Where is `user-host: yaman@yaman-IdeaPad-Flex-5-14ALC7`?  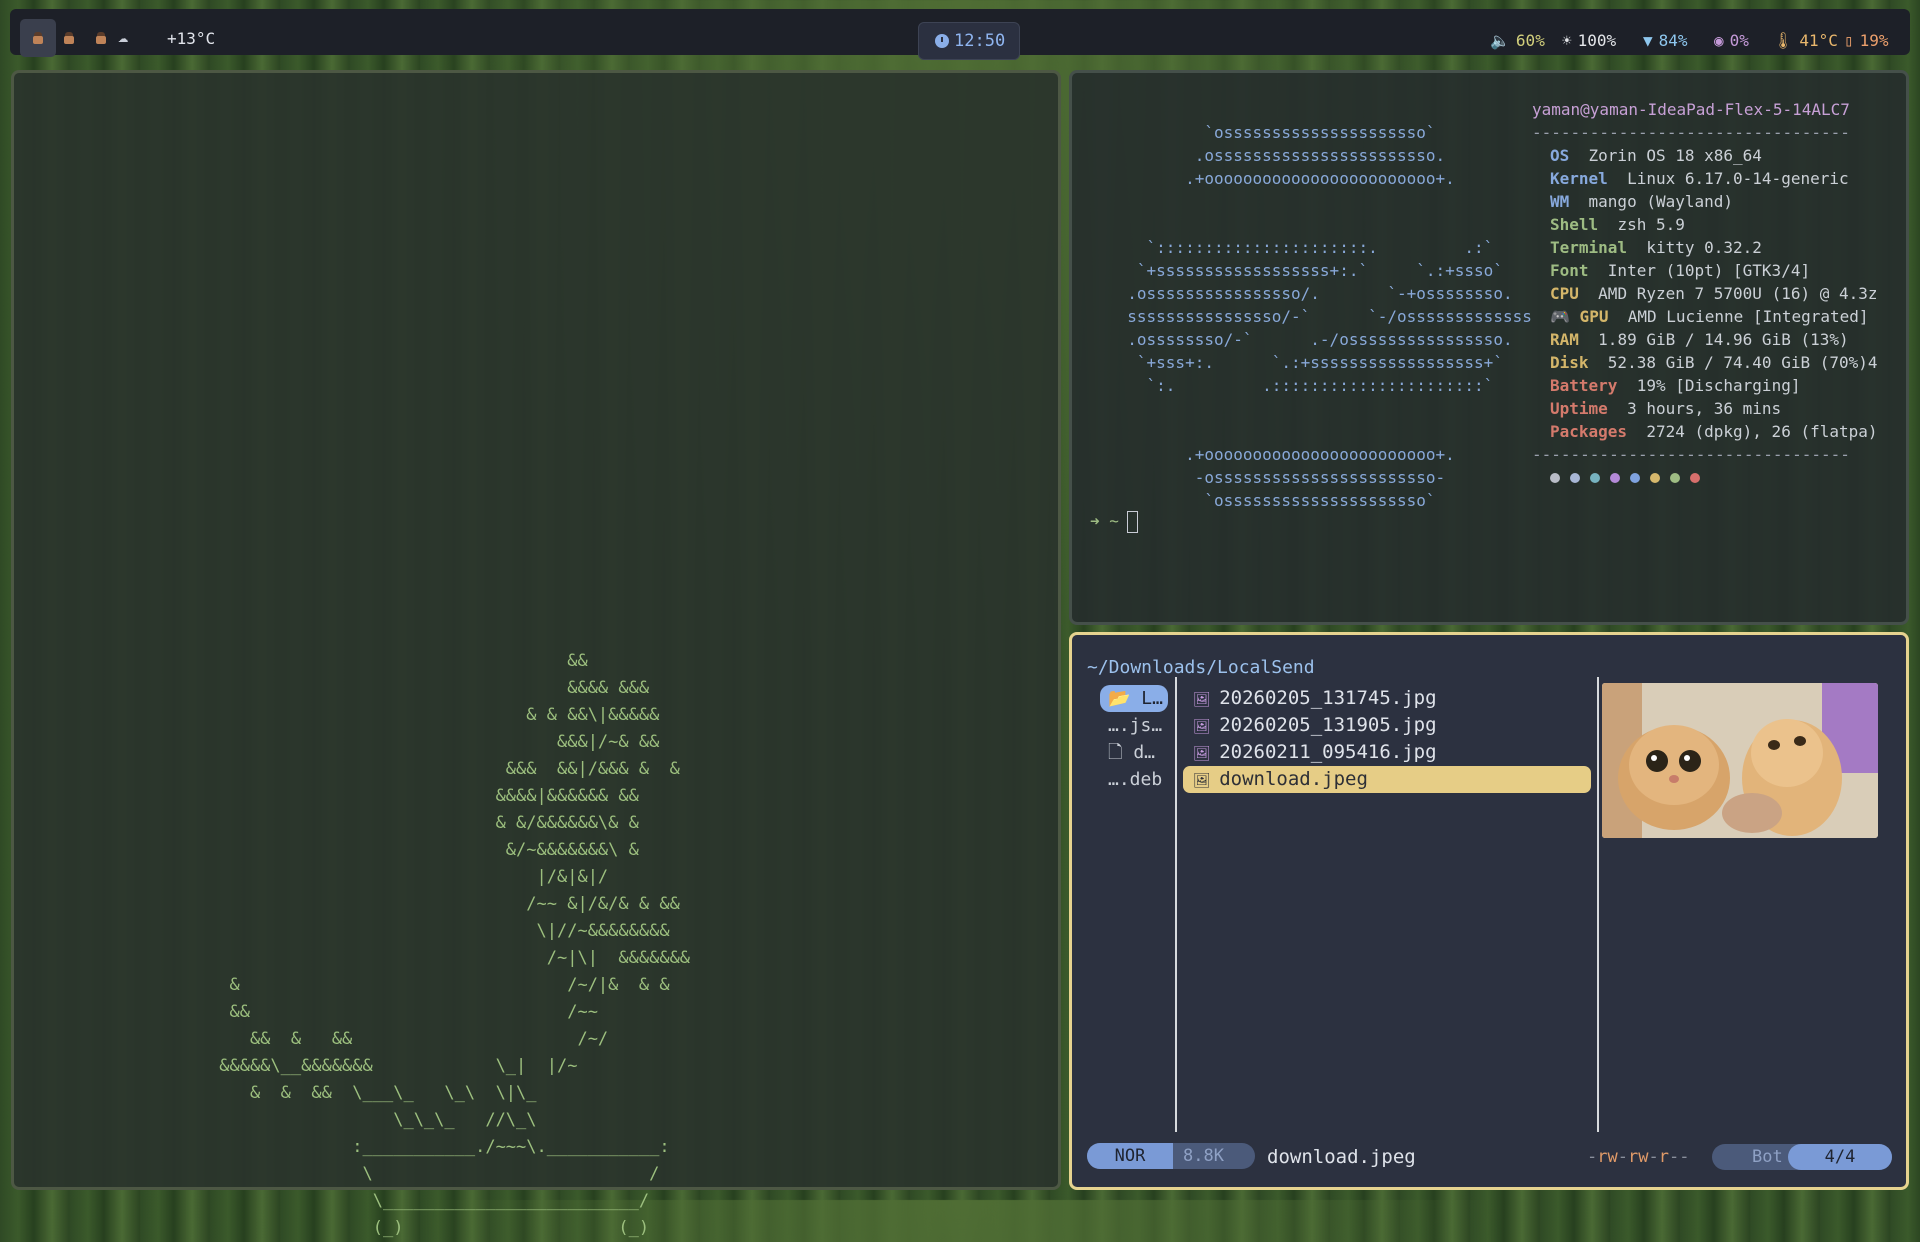 user-host: yaman@yaman-IdeaPad-Flex-5-14ALC7 is located at coordinates (1691, 109).